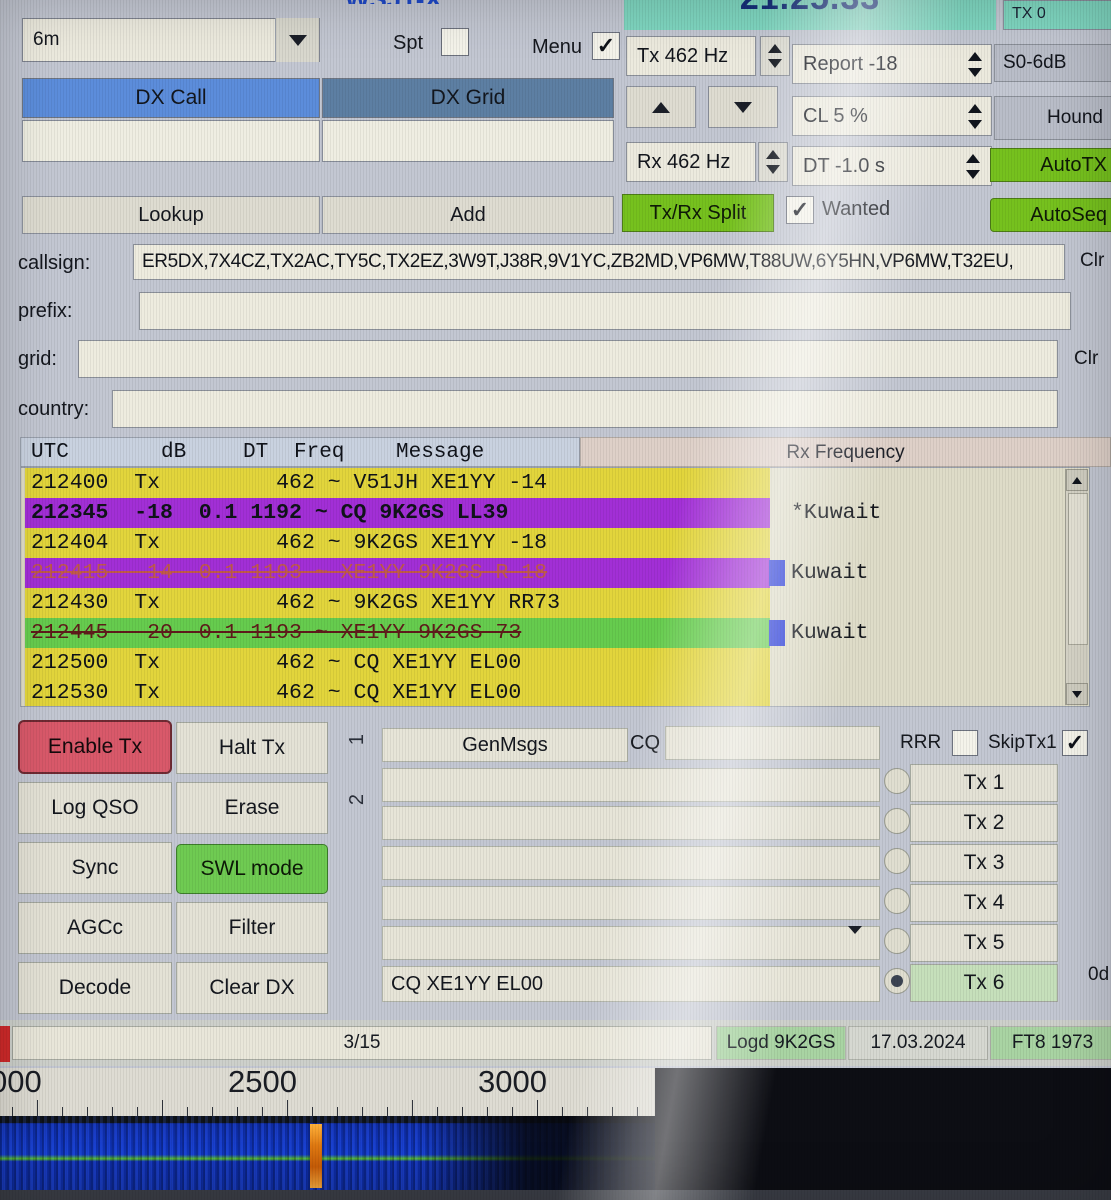 Image resolution: width=1111 pixels, height=1200 pixels. What do you see at coordinates (95, 808) in the screenshot?
I see `log-qso-button: Log QSO` at bounding box center [95, 808].